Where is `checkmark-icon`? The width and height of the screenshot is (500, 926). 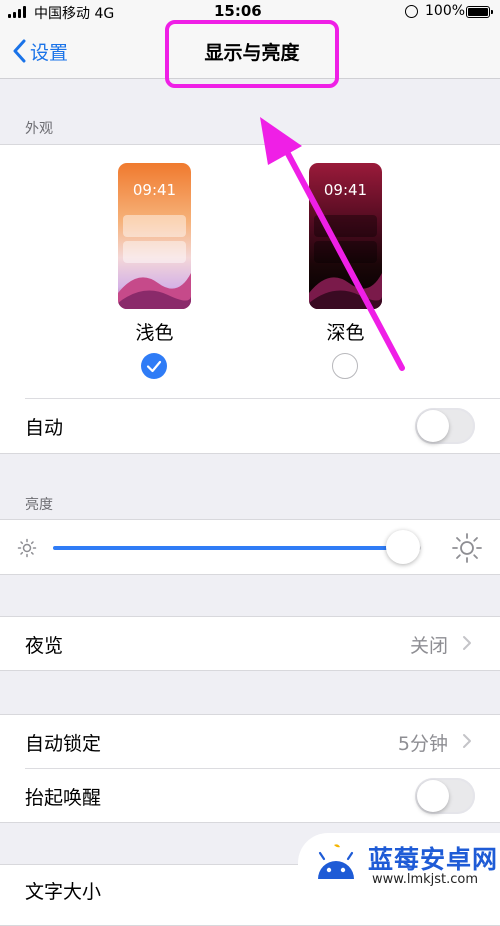 checkmark-icon is located at coordinates (154, 366).